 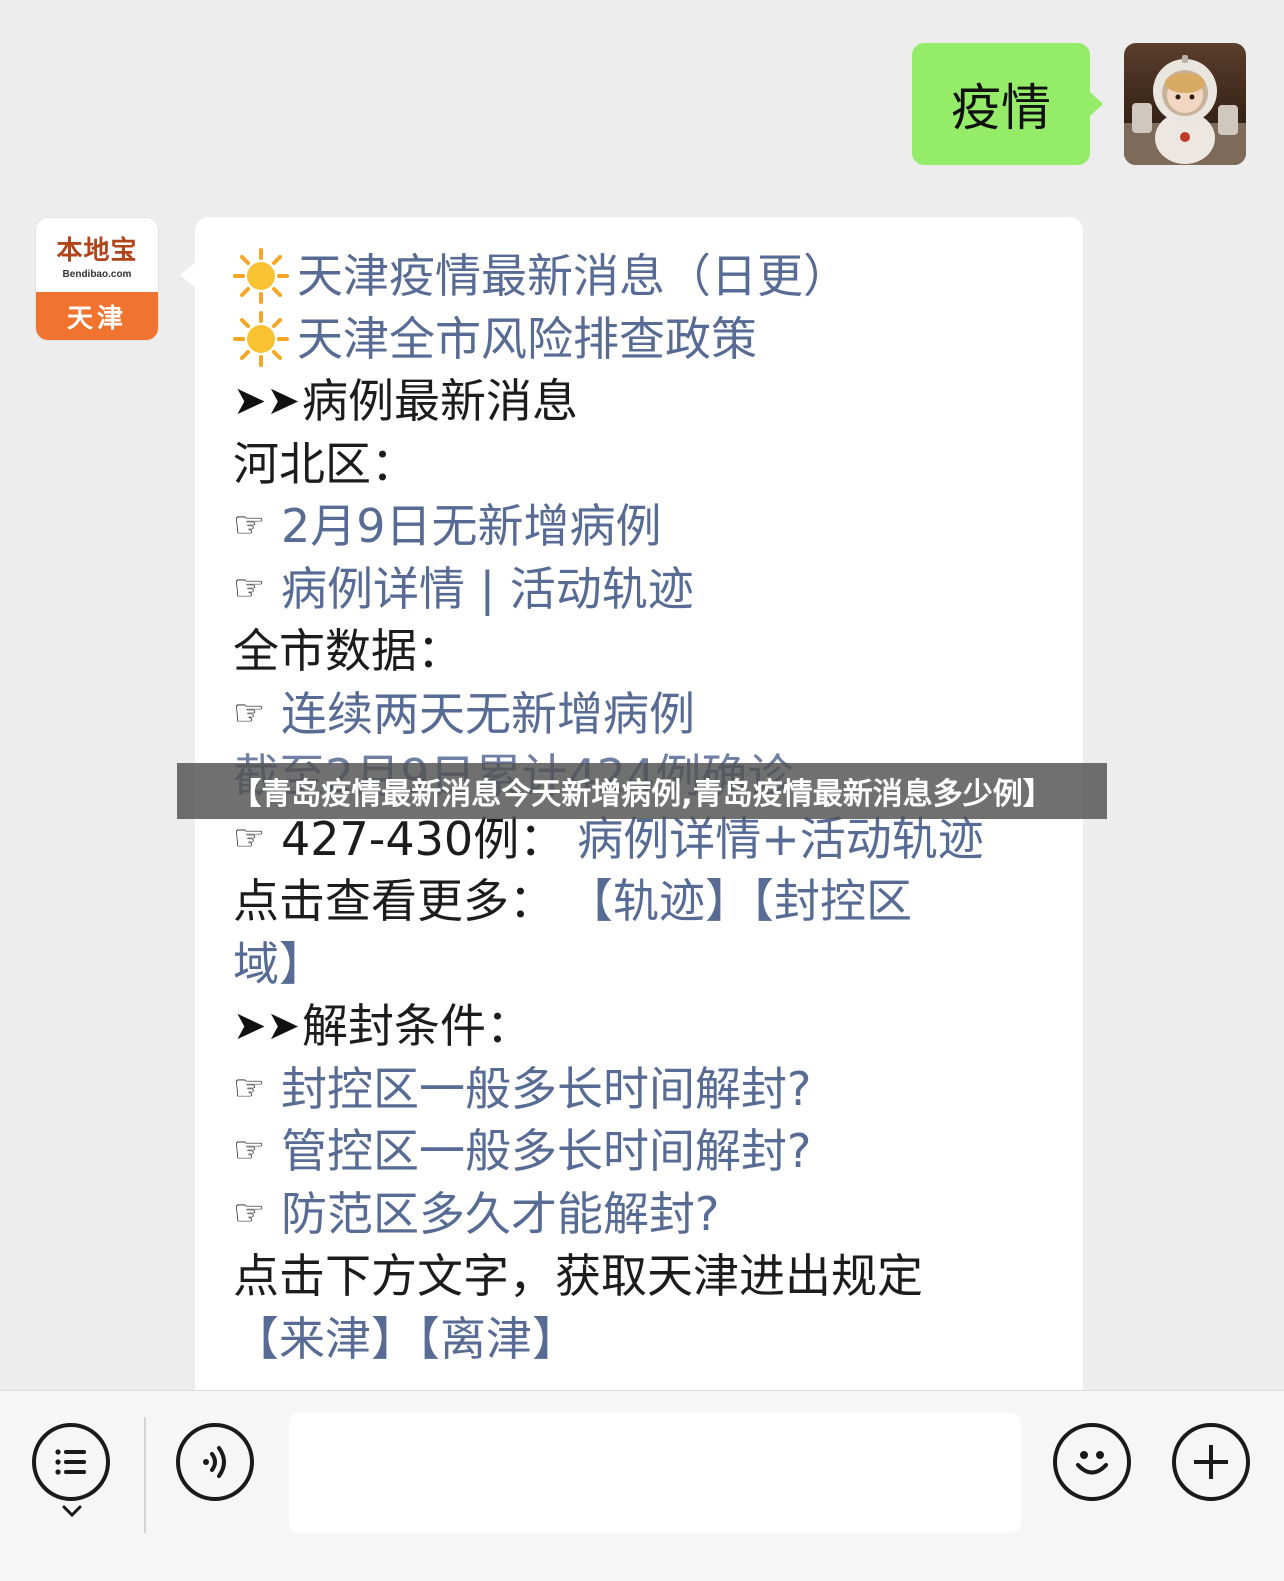 What do you see at coordinates (643, 1339) in the screenshot?
I see `message-line: 【来津】【离津】` at bounding box center [643, 1339].